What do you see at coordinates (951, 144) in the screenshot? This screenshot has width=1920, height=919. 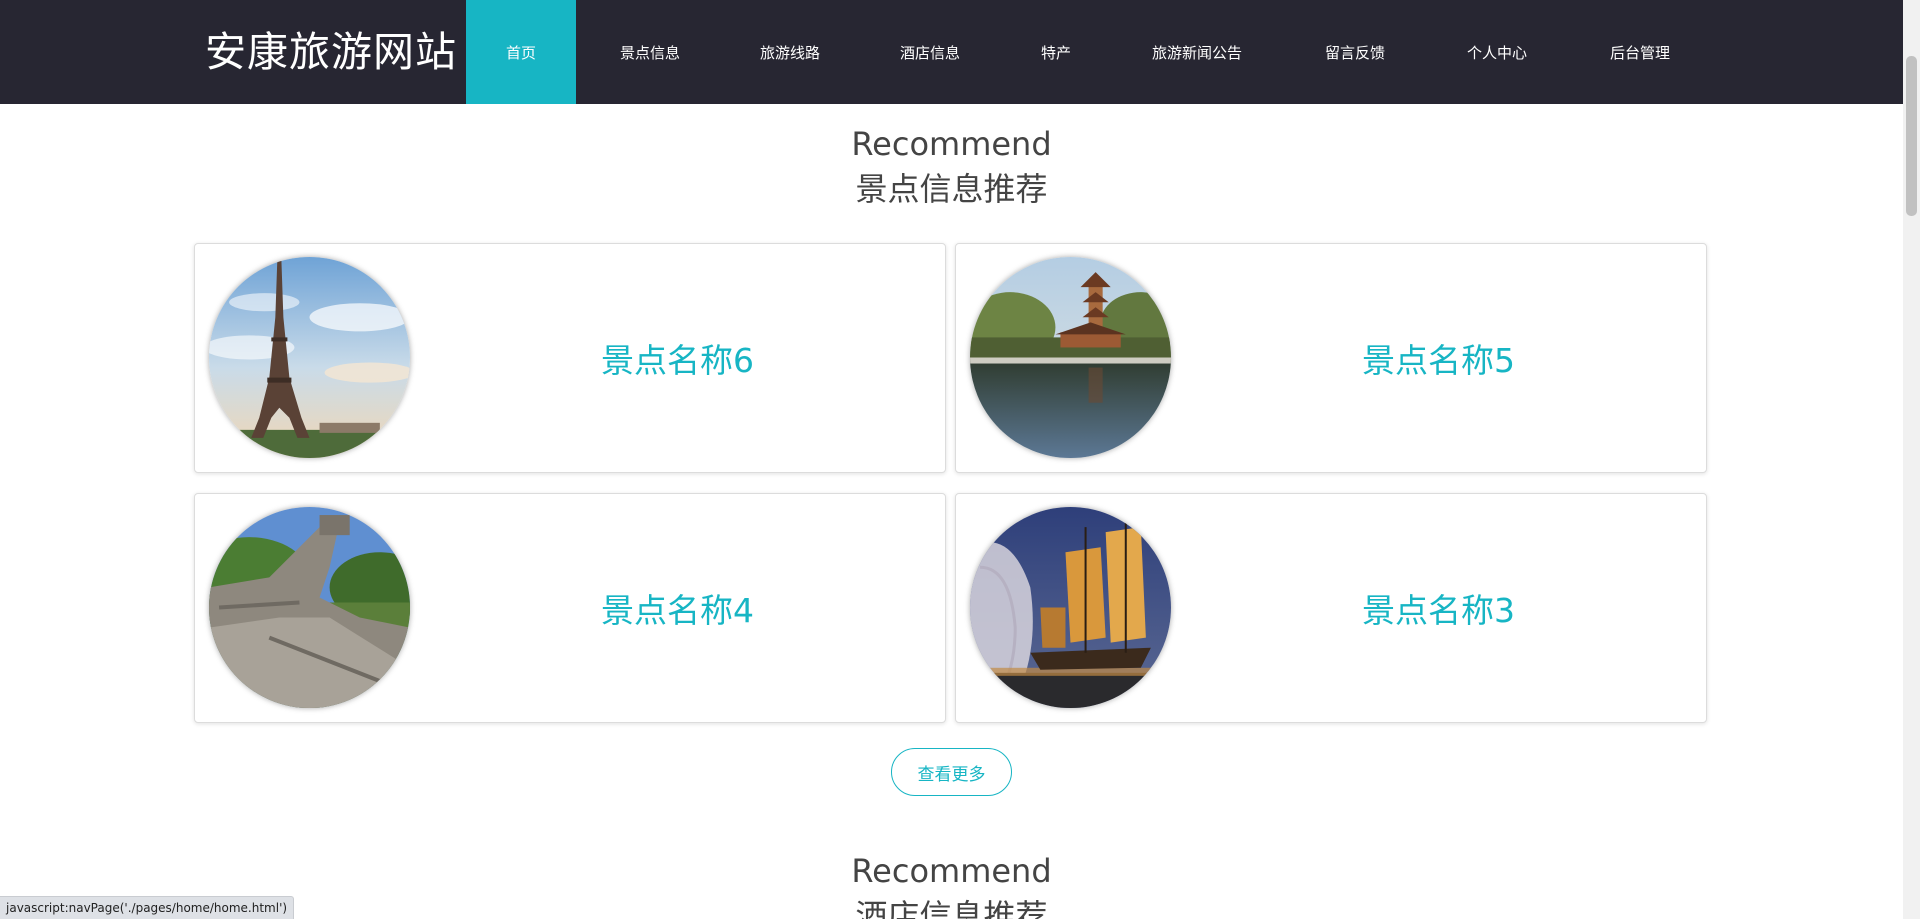 I see `attractions-heading-en: Recommend` at bounding box center [951, 144].